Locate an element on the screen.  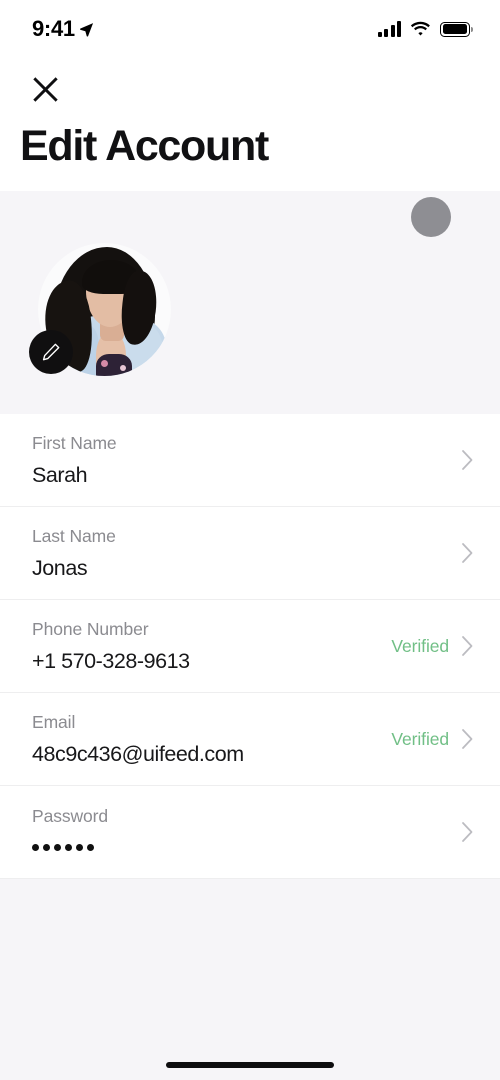
field-content: Last Name Jonas is located at coordinates (241, 553).